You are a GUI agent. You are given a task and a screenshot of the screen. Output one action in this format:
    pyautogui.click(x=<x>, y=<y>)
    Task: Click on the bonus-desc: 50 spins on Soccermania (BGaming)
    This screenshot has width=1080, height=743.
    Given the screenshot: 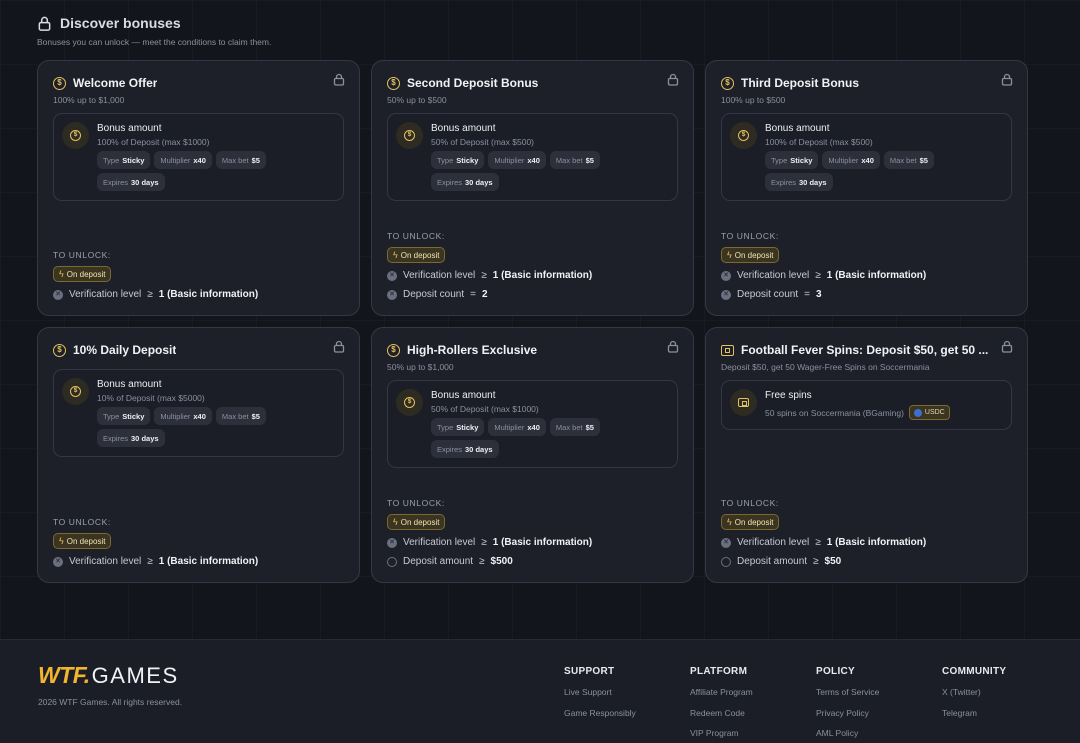 What is the action you would take?
    pyautogui.click(x=834, y=412)
    